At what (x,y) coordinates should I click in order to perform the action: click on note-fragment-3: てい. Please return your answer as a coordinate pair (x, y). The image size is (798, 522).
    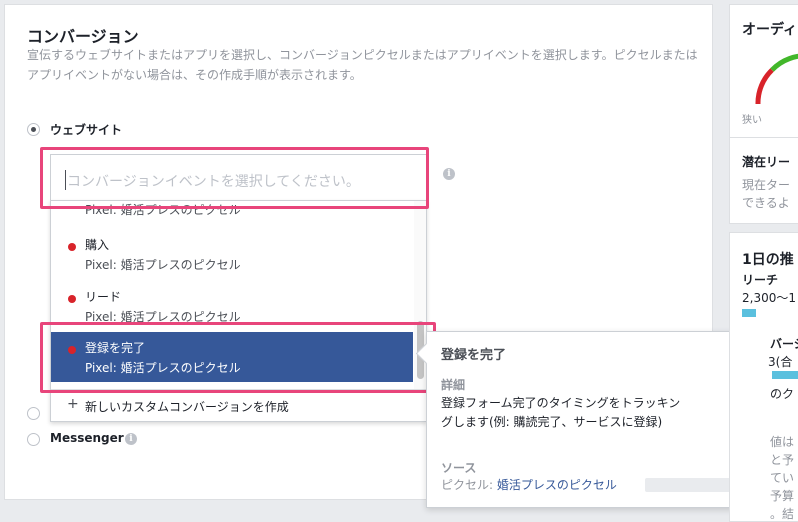
    Looking at the image, I should click on (782, 478).